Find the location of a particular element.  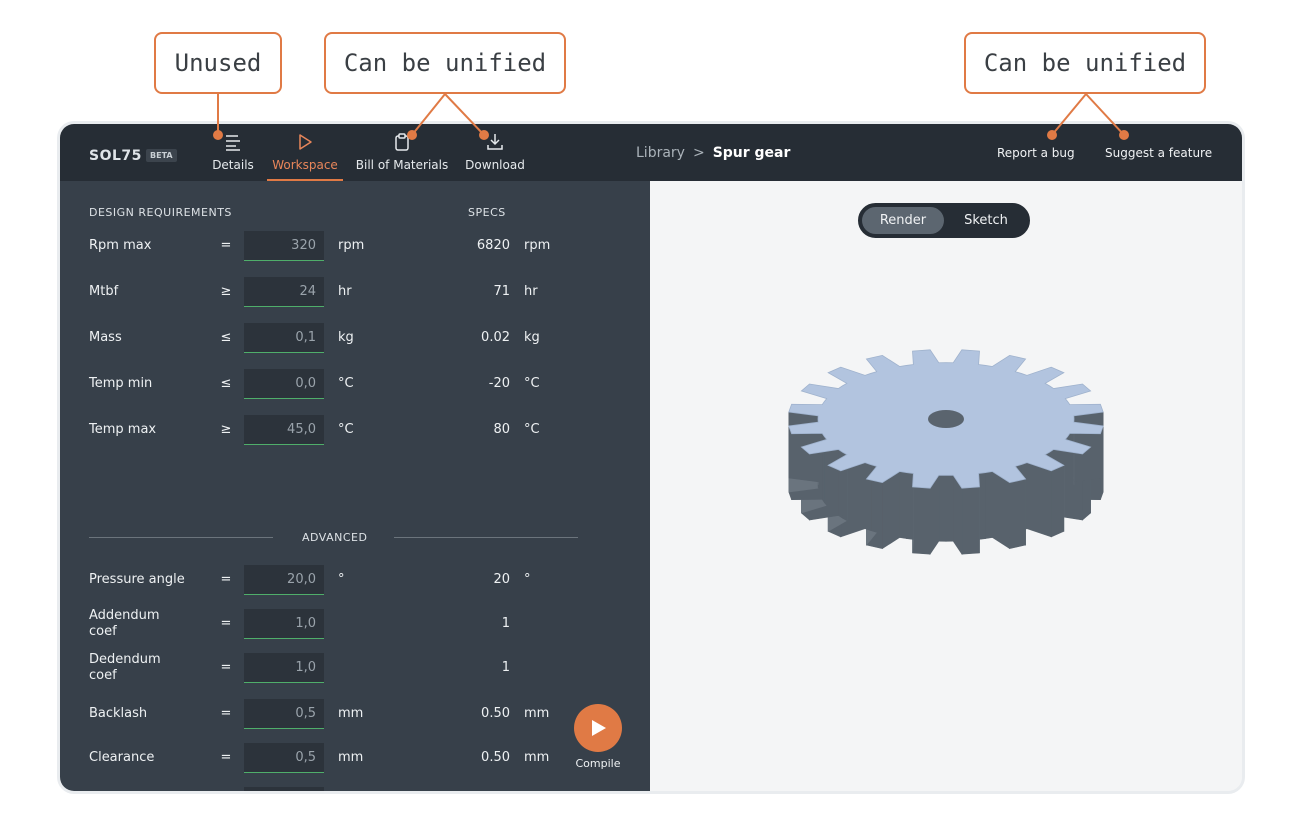

nav-workspace-label: Workspace is located at coordinates (305, 165).